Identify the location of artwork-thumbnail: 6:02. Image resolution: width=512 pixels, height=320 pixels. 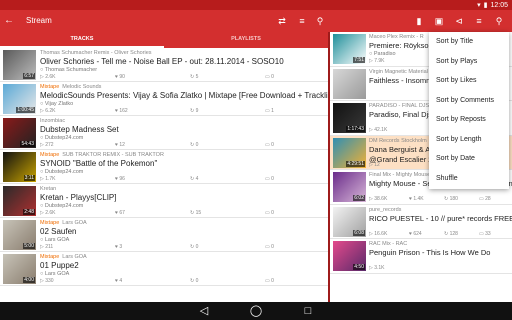
(349, 187).